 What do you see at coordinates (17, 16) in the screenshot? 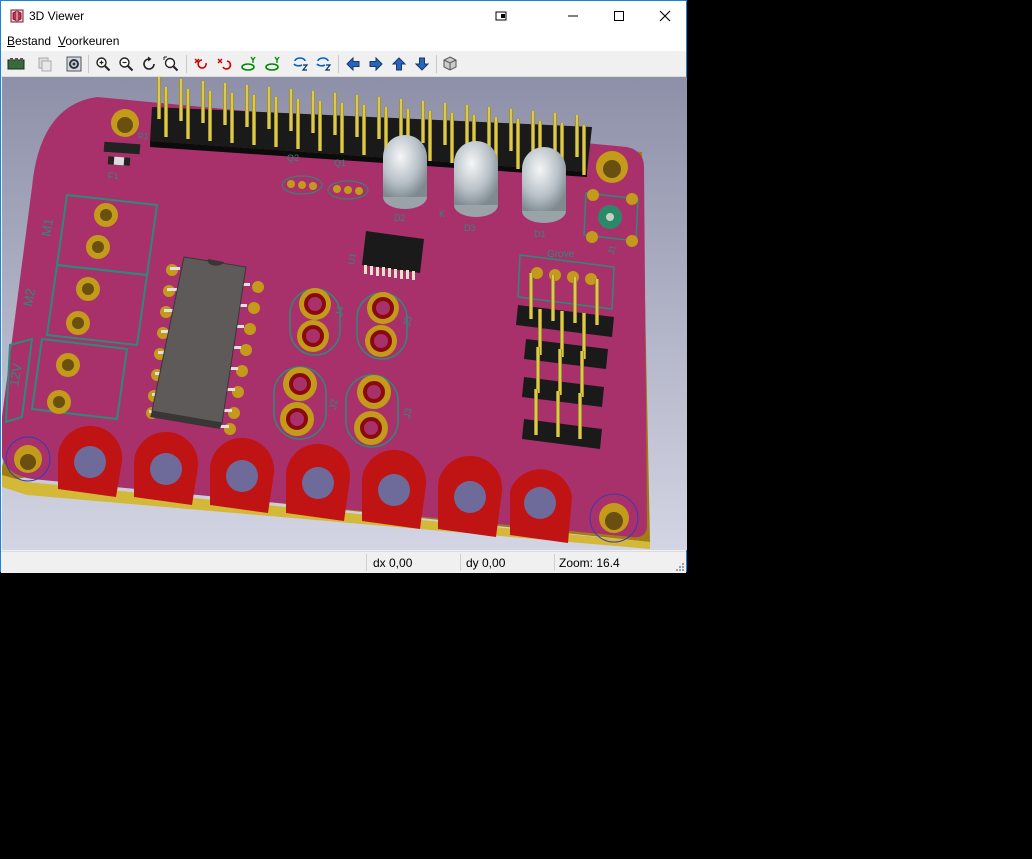
I see `3d-viewer-app-icon` at bounding box center [17, 16].